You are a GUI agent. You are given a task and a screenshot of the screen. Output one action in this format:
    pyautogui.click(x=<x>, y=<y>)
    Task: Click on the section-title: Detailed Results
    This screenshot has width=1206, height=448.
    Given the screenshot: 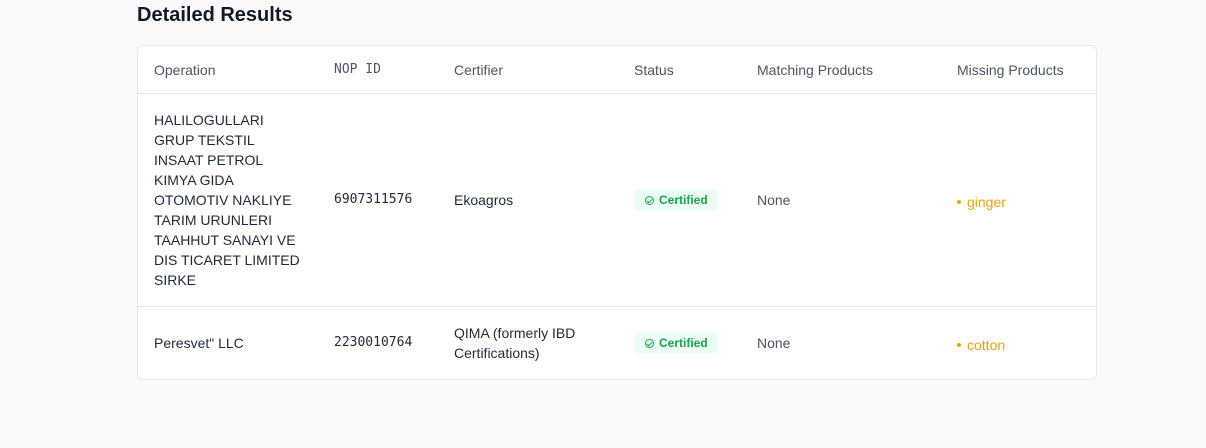 What is the action you would take?
    pyautogui.click(x=215, y=15)
    